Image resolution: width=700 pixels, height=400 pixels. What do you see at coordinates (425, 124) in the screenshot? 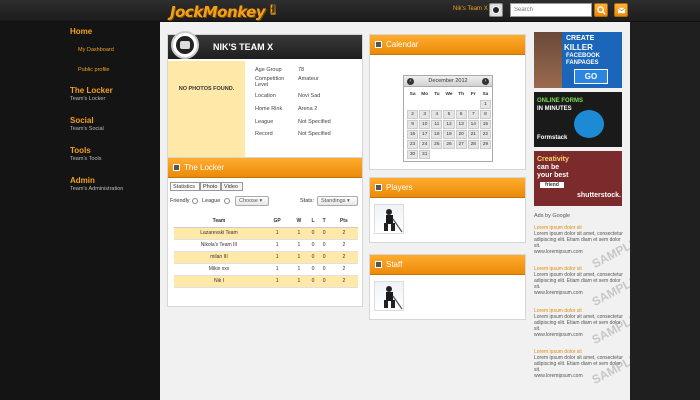
I see `calendar-day: 10` at bounding box center [425, 124].